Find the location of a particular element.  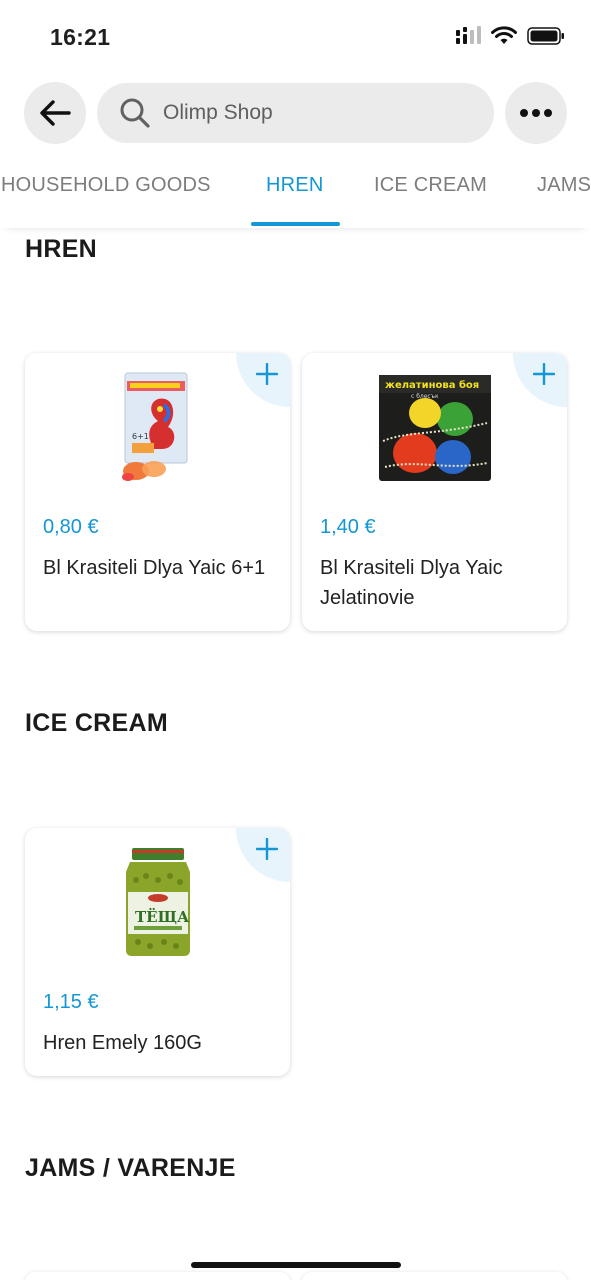

top-bar: Olimp Shop is located at coordinates (295, 114).